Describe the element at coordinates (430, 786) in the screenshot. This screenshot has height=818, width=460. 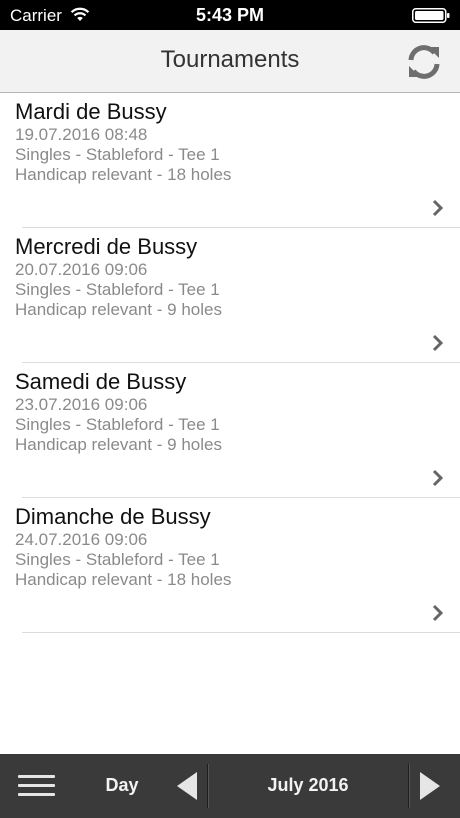
I see `next-arrow-icon` at that location.